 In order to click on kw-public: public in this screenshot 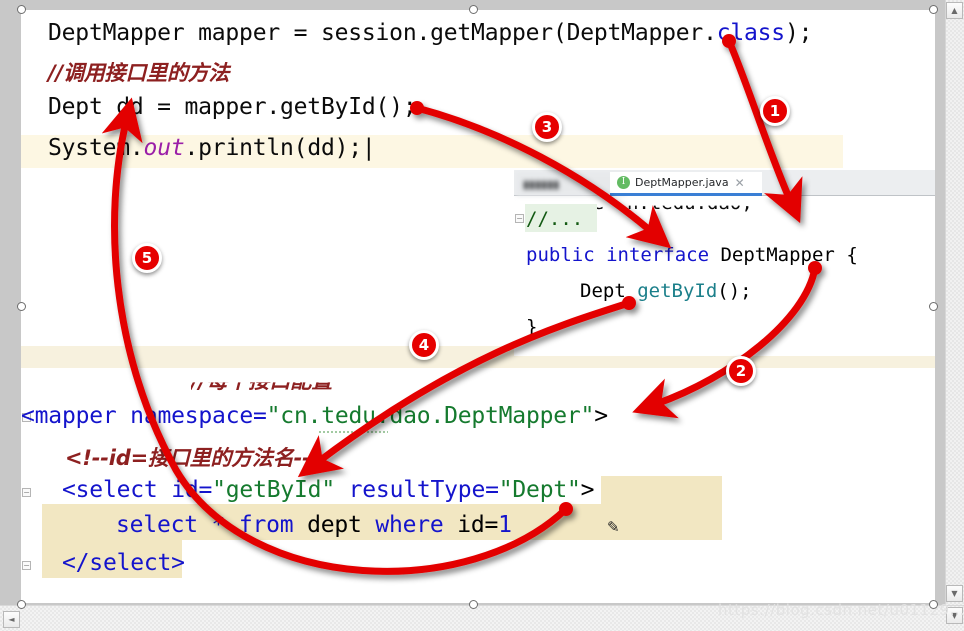, I will do `click(560, 255)`.